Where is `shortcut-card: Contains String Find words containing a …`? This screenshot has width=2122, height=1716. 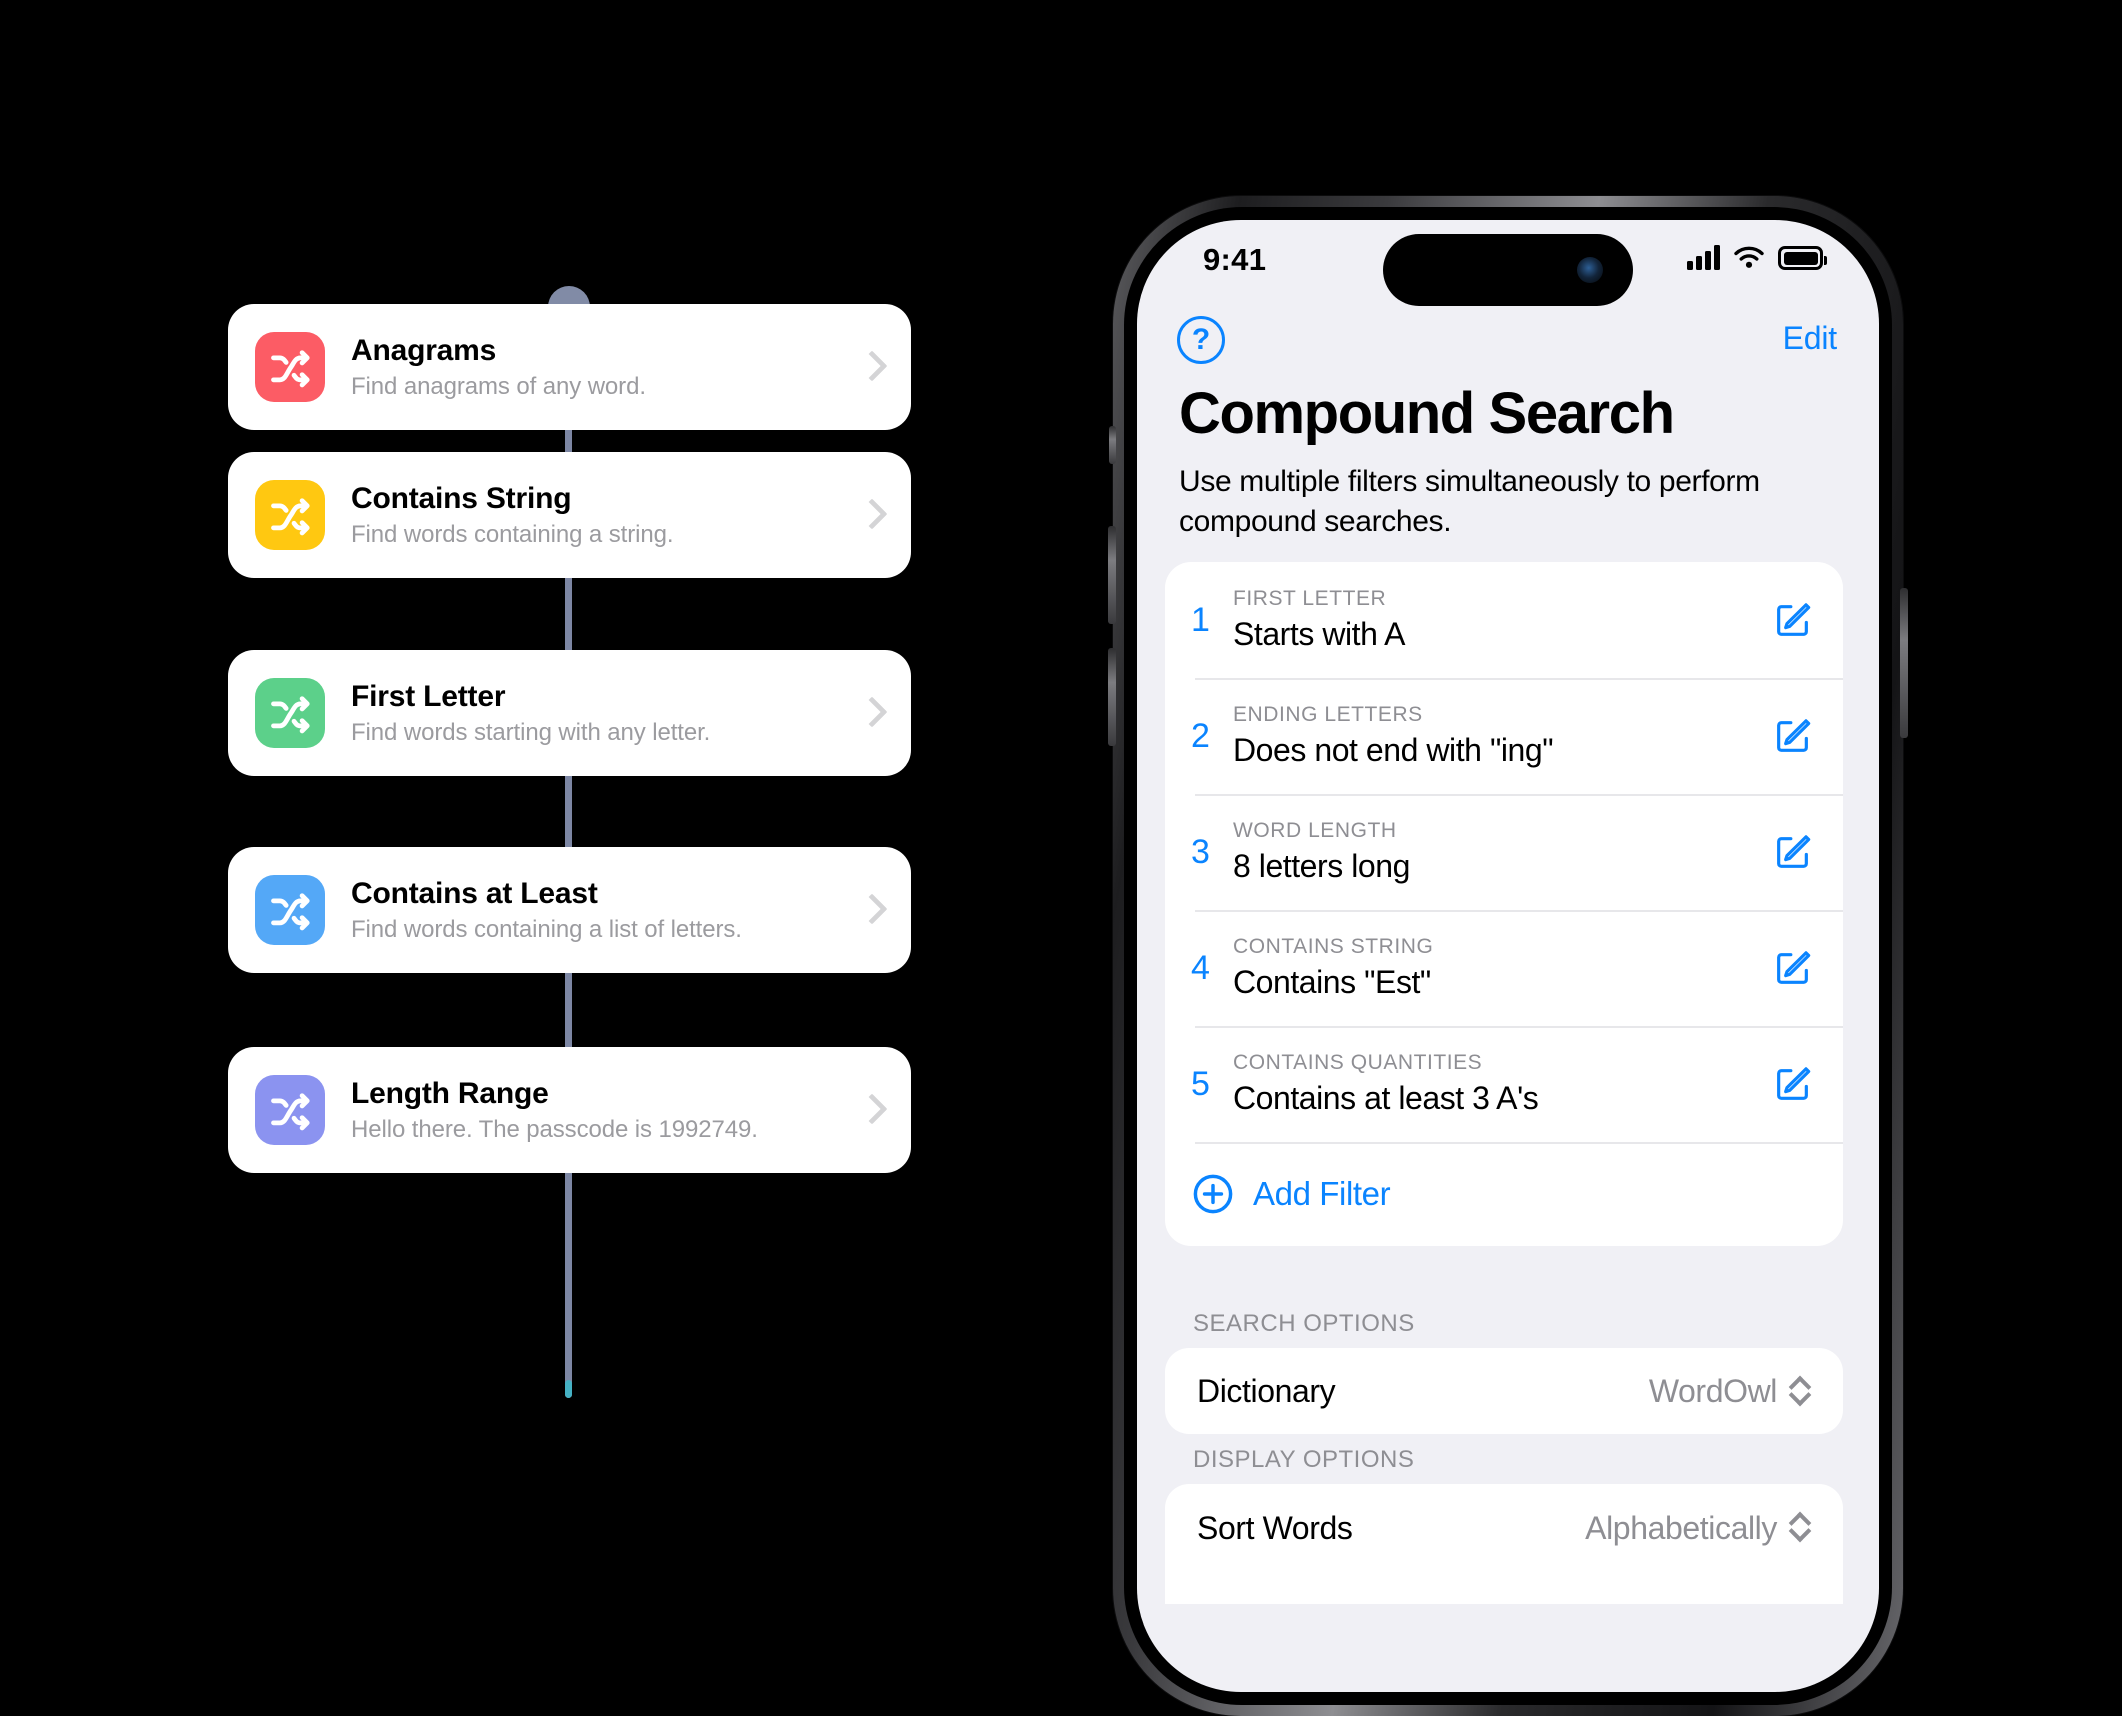 shortcut-card: Contains String Find words containing a … is located at coordinates (569, 515).